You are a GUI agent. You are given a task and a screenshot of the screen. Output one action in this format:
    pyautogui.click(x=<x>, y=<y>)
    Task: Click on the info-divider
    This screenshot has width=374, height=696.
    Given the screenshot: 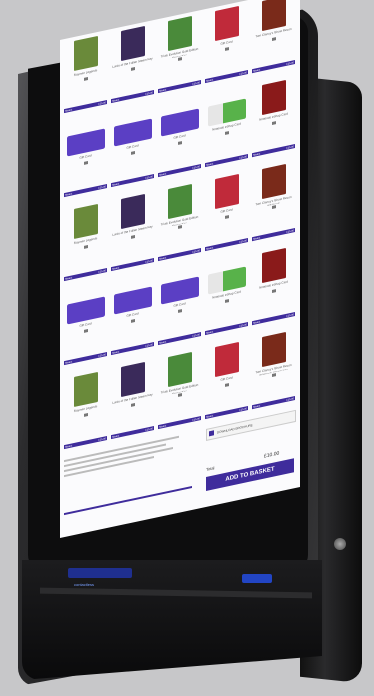 What is the action you would take?
    pyautogui.click(x=128, y=500)
    